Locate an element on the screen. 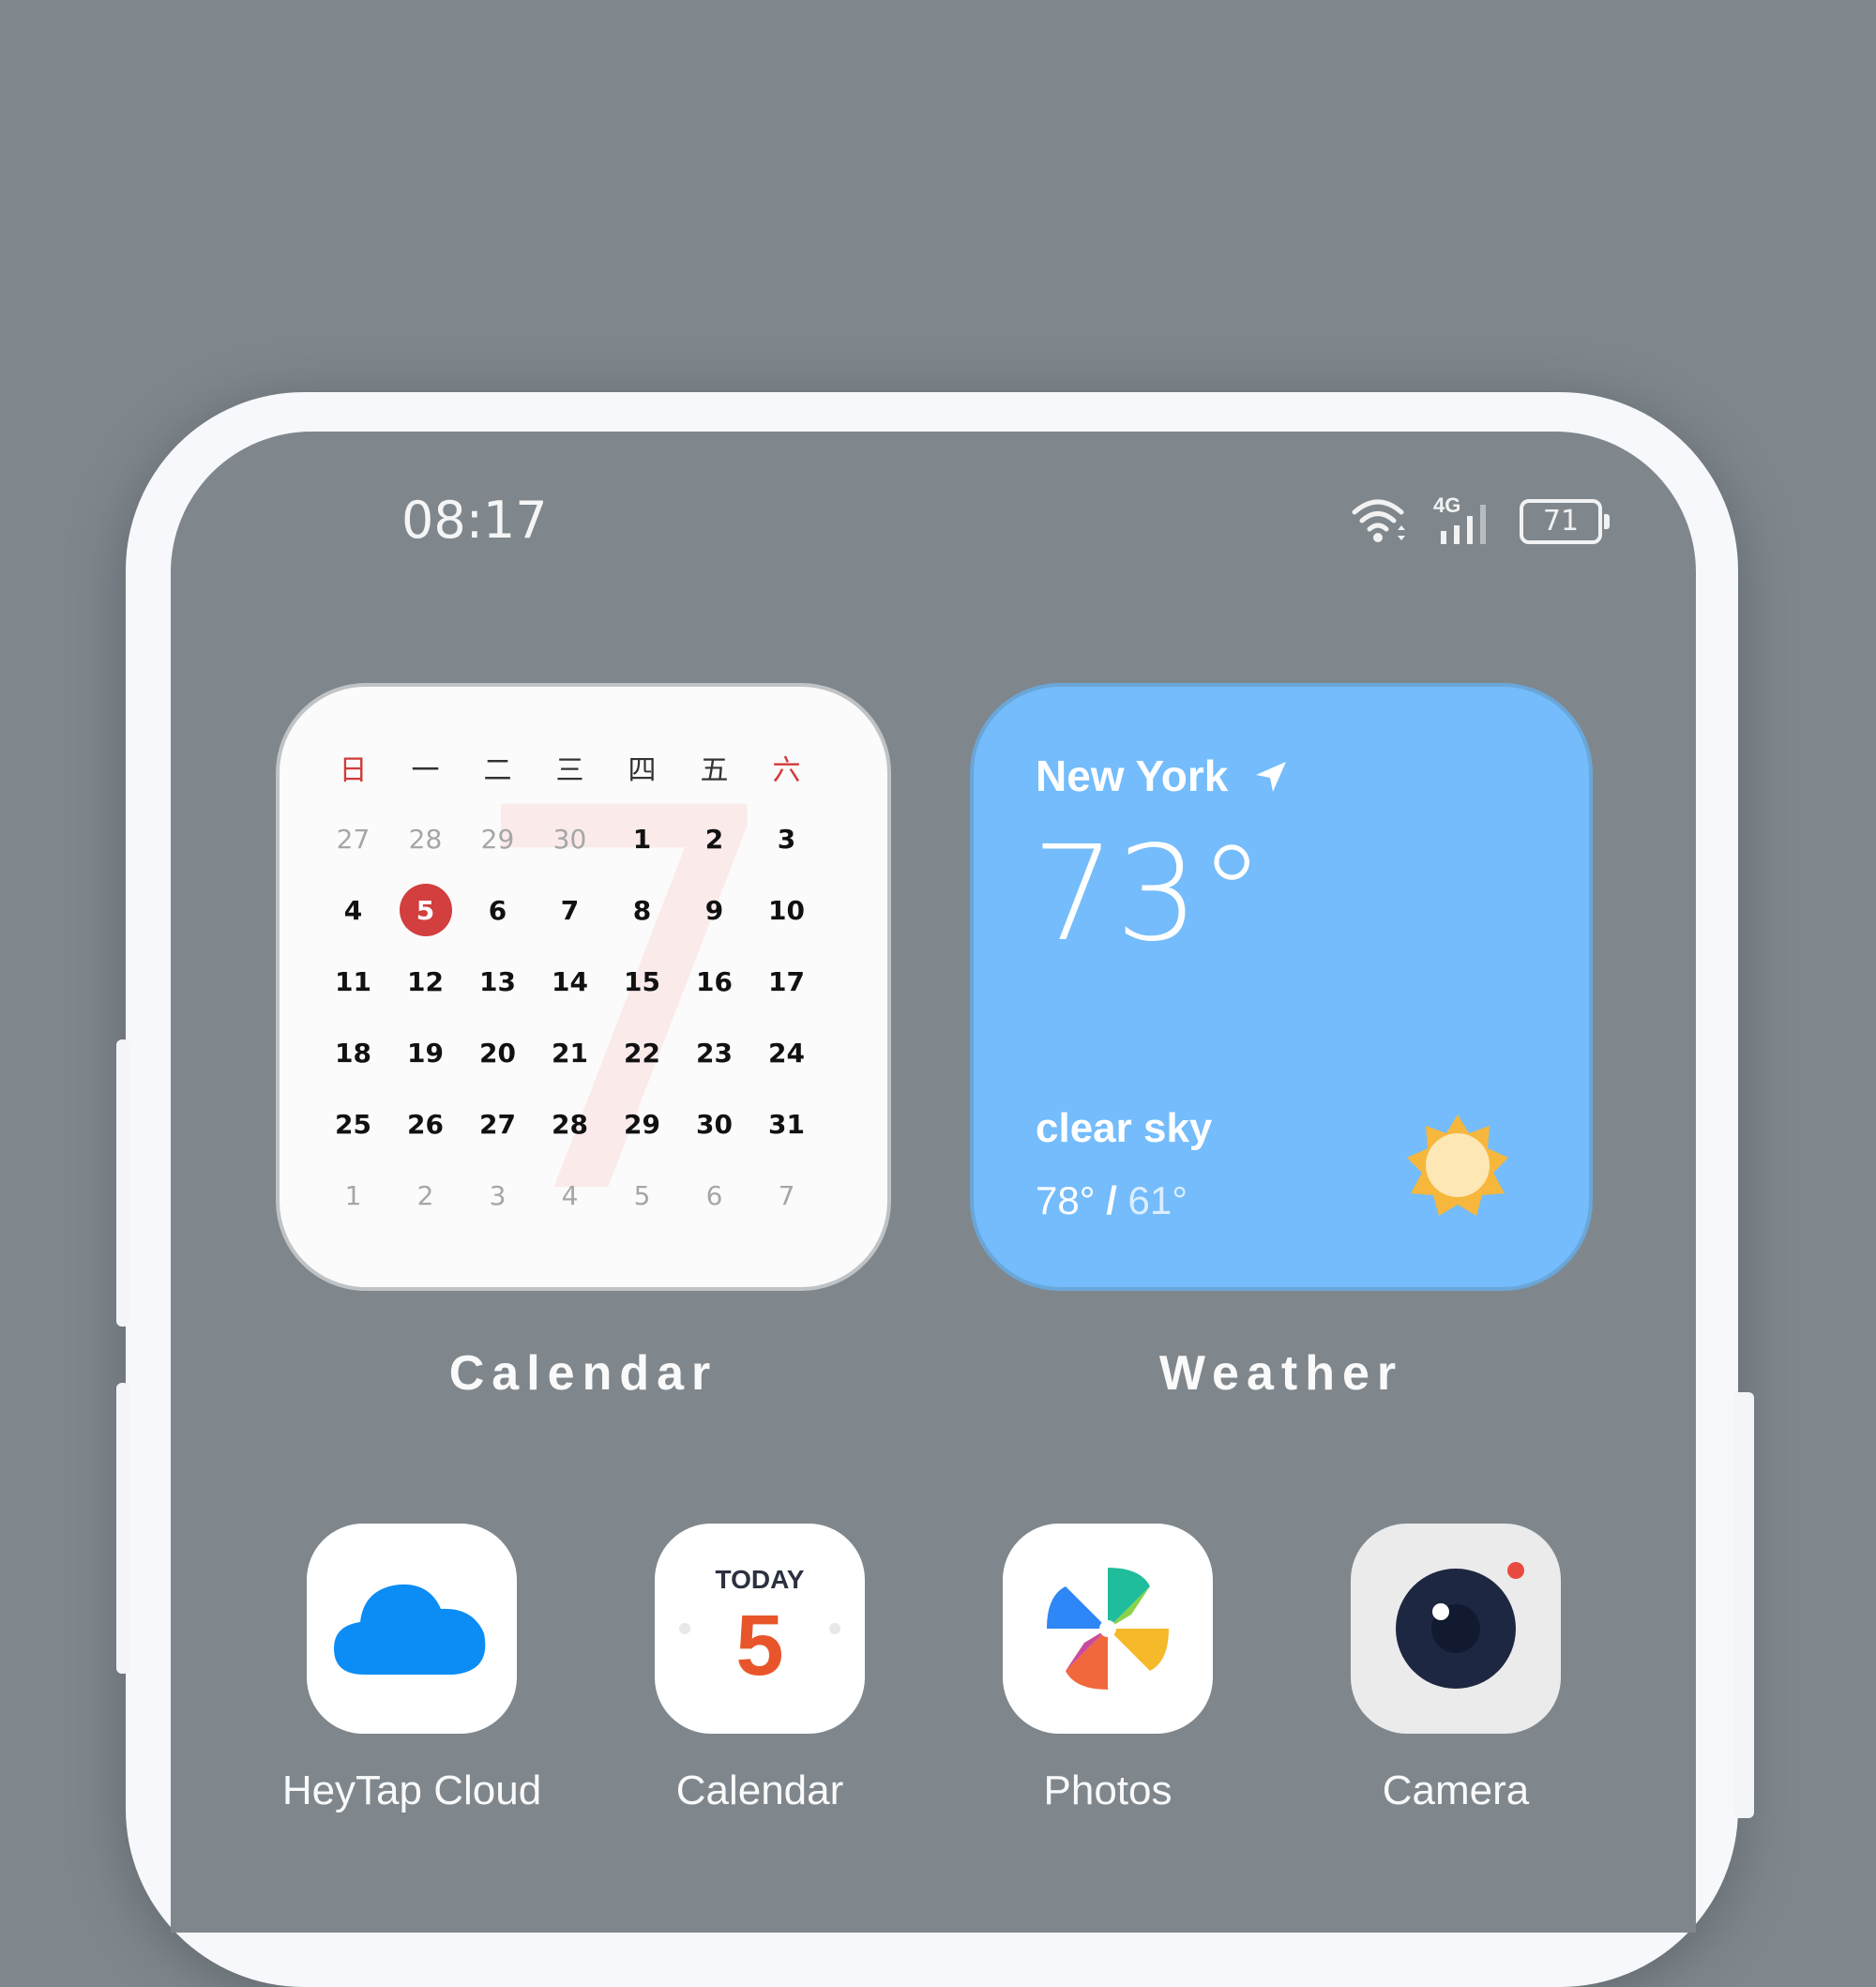 The width and height of the screenshot is (1876, 1987). app-heytap-cloud: HeyTap Cloud is located at coordinates (411, 1669).